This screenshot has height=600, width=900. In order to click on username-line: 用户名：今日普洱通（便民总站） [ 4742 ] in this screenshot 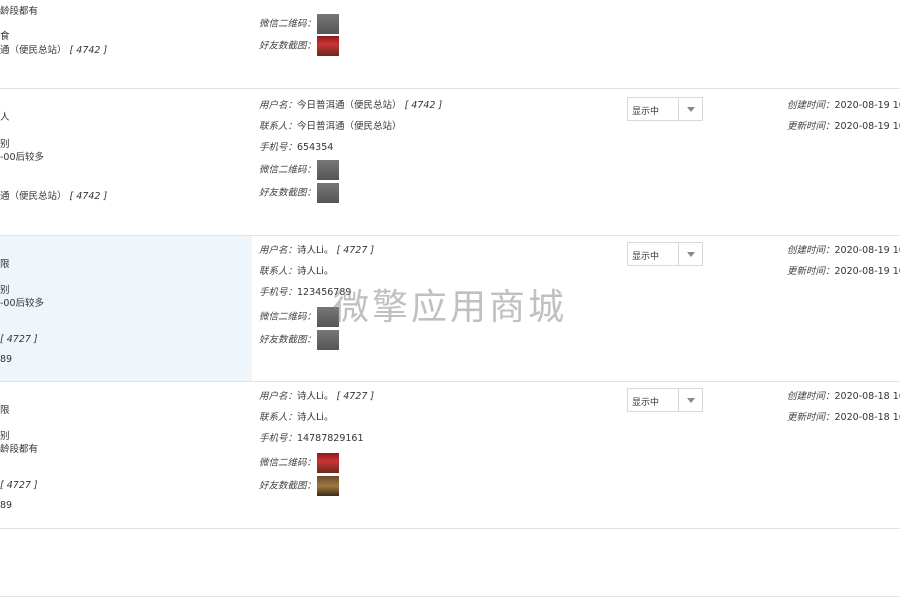, I will do `click(351, 105)`.